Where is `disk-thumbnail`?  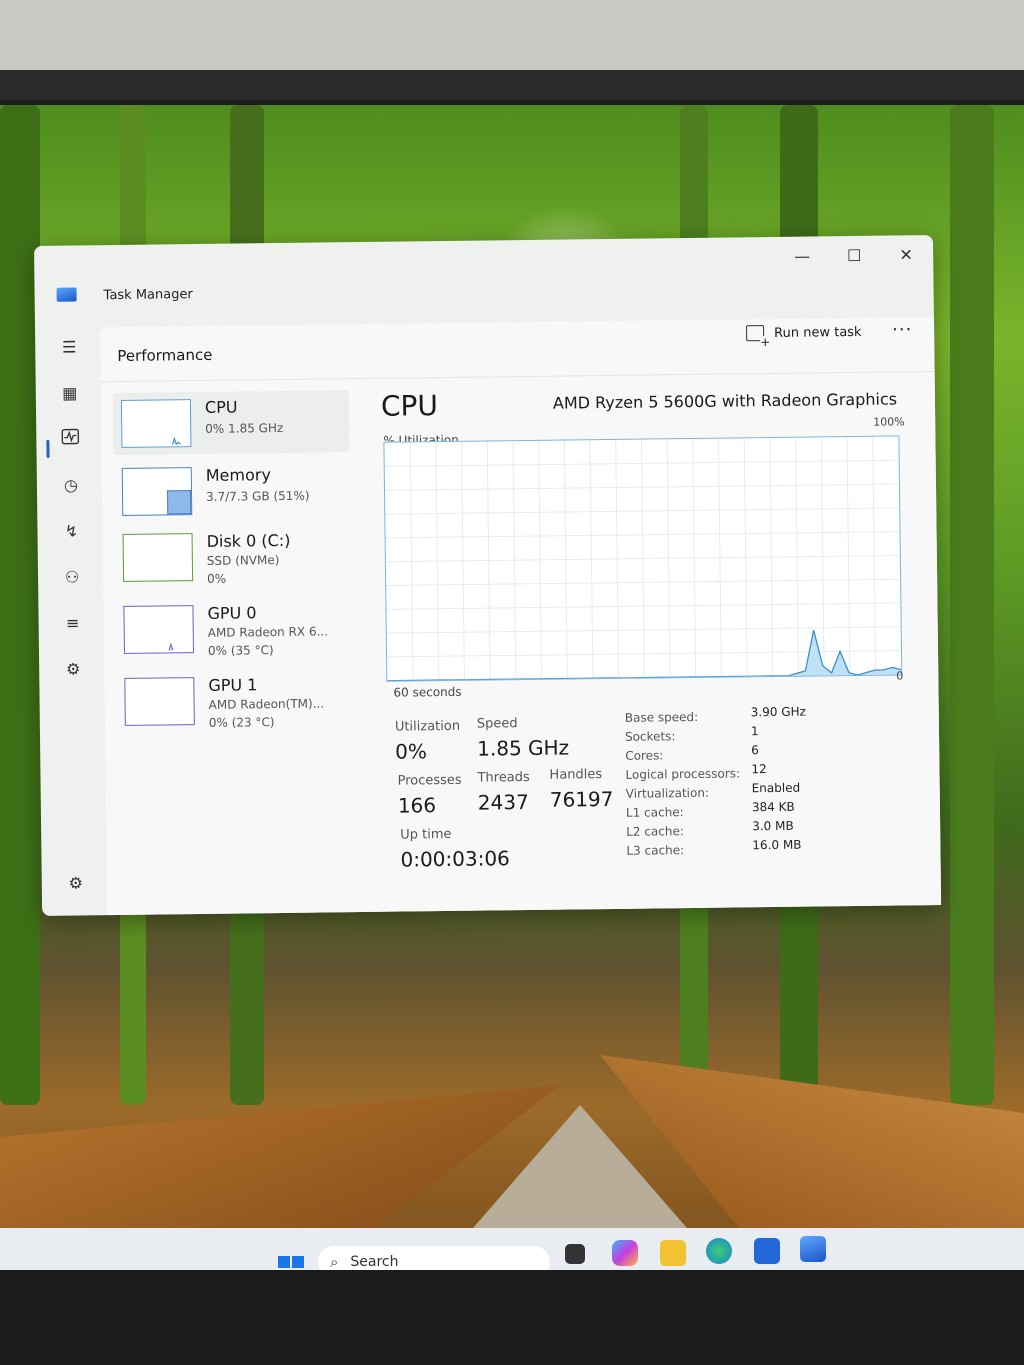 disk-thumbnail is located at coordinates (158, 557).